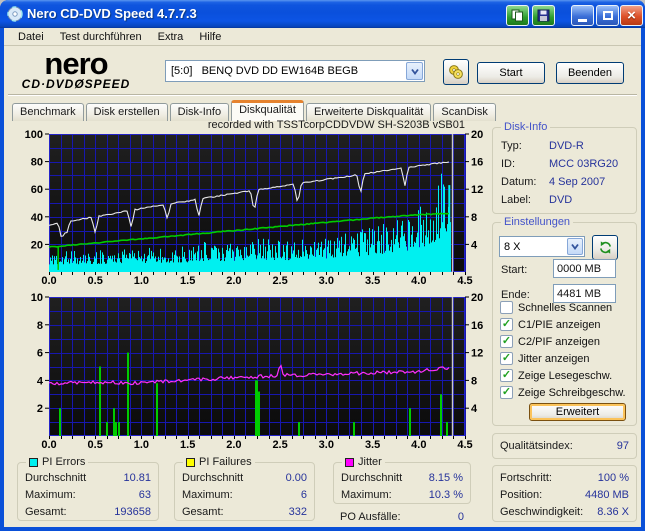  I want to click on disc-action-button, so click(456, 72).